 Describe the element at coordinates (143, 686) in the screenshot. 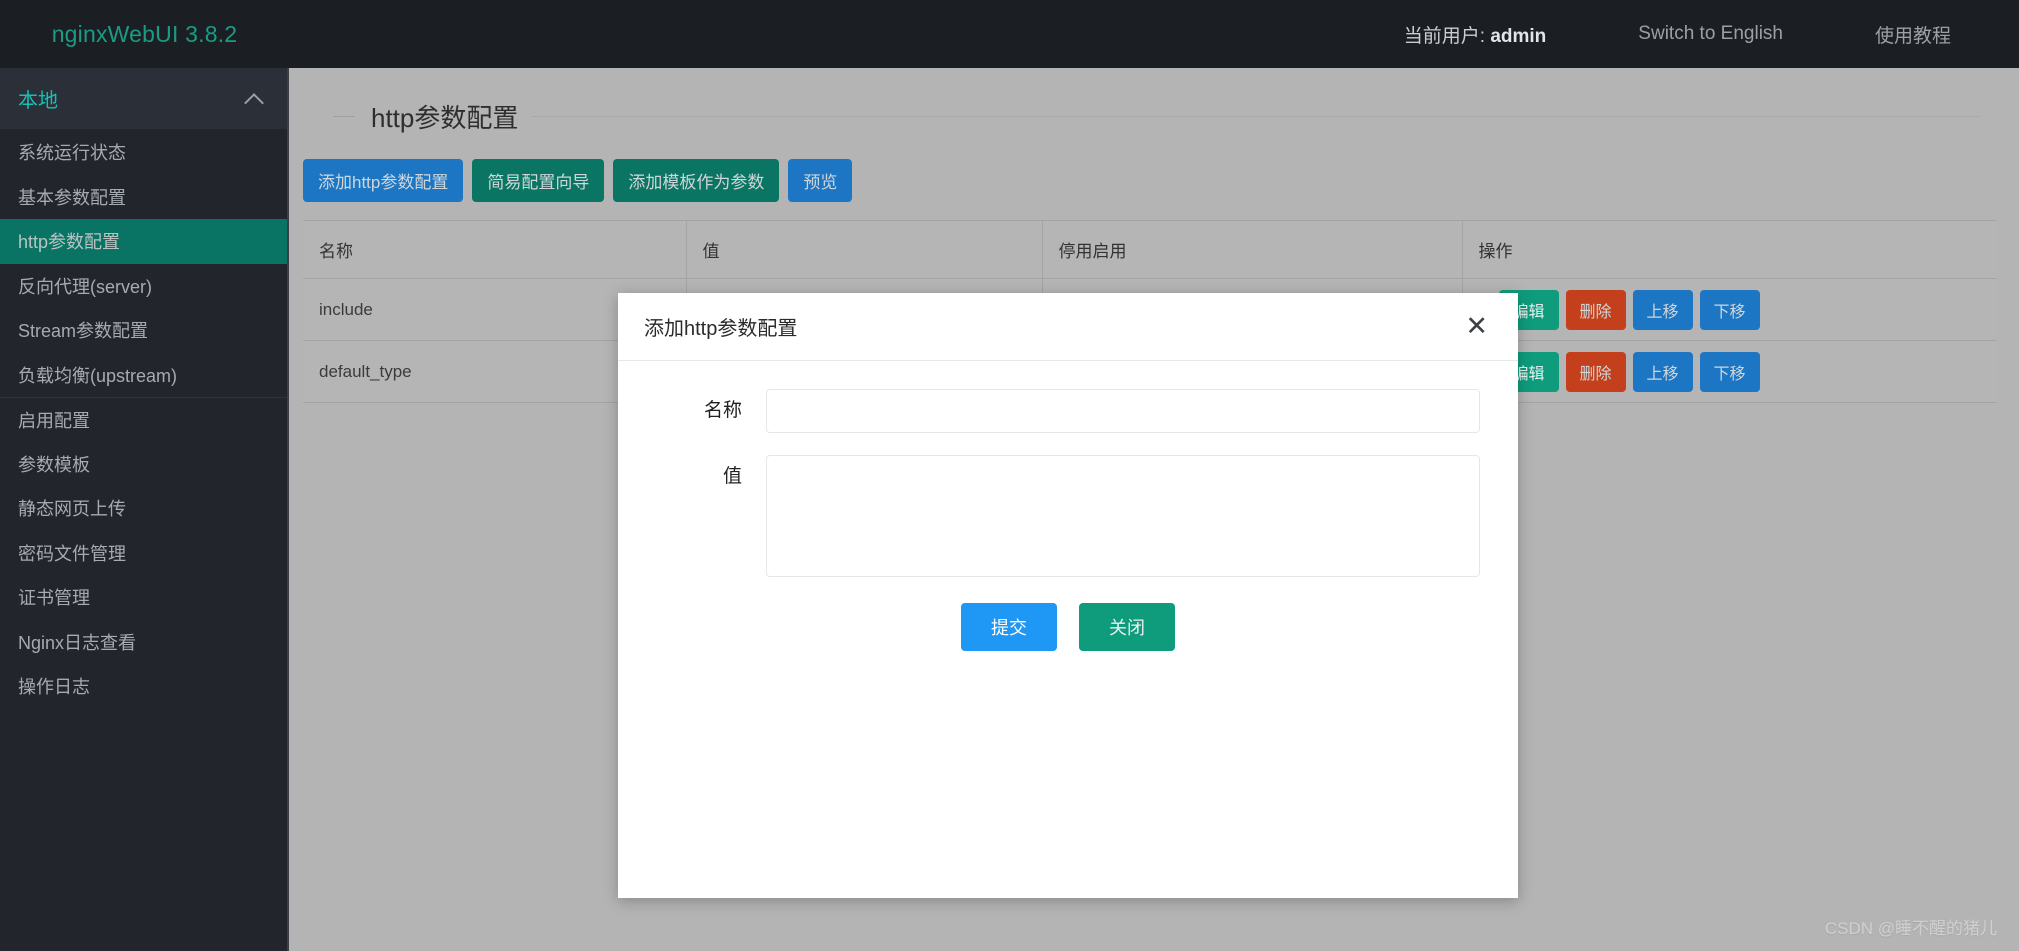

I see `sidebar-item-12: 操作日志` at that location.